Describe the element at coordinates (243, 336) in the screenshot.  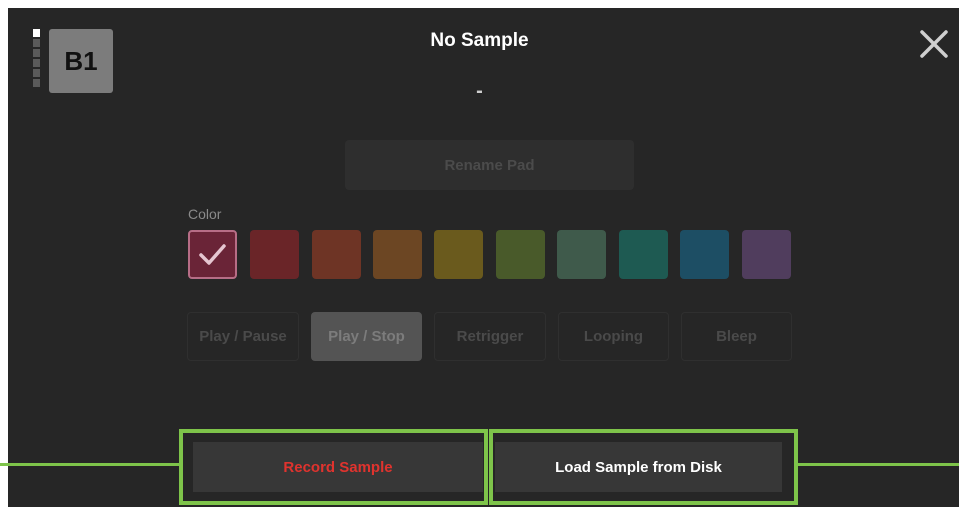
I see `mode-play-pause-button: Play / Pause` at that location.